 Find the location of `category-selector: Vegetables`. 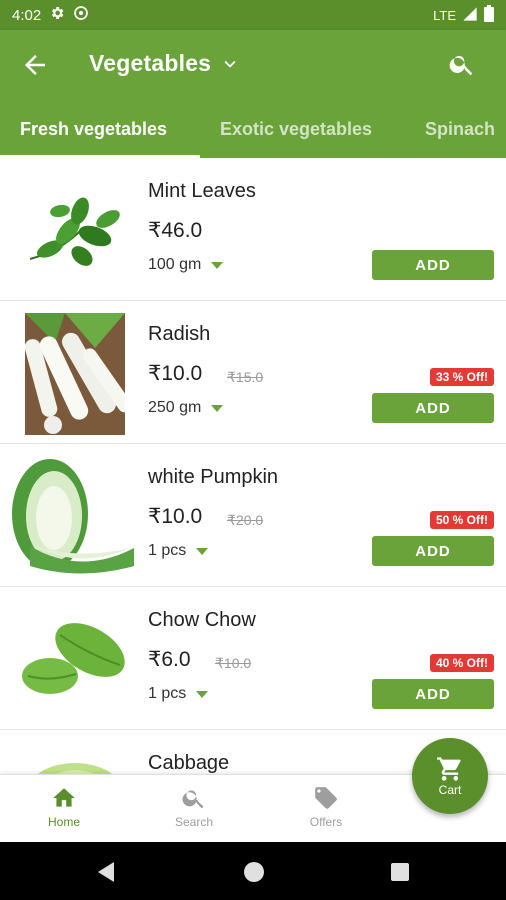

category-selector: Vegetables is located at coordinates (165, 63).